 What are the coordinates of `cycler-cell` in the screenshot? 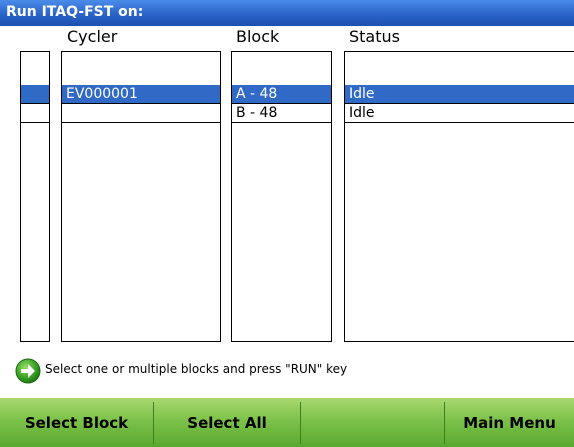 It's located at (141, 113).